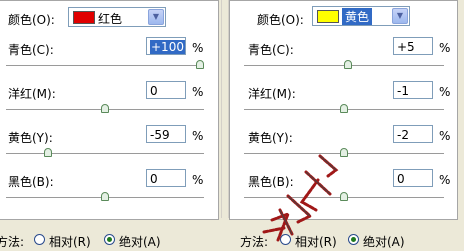  I want to click on cyan-value: +5, so click(406, 47).